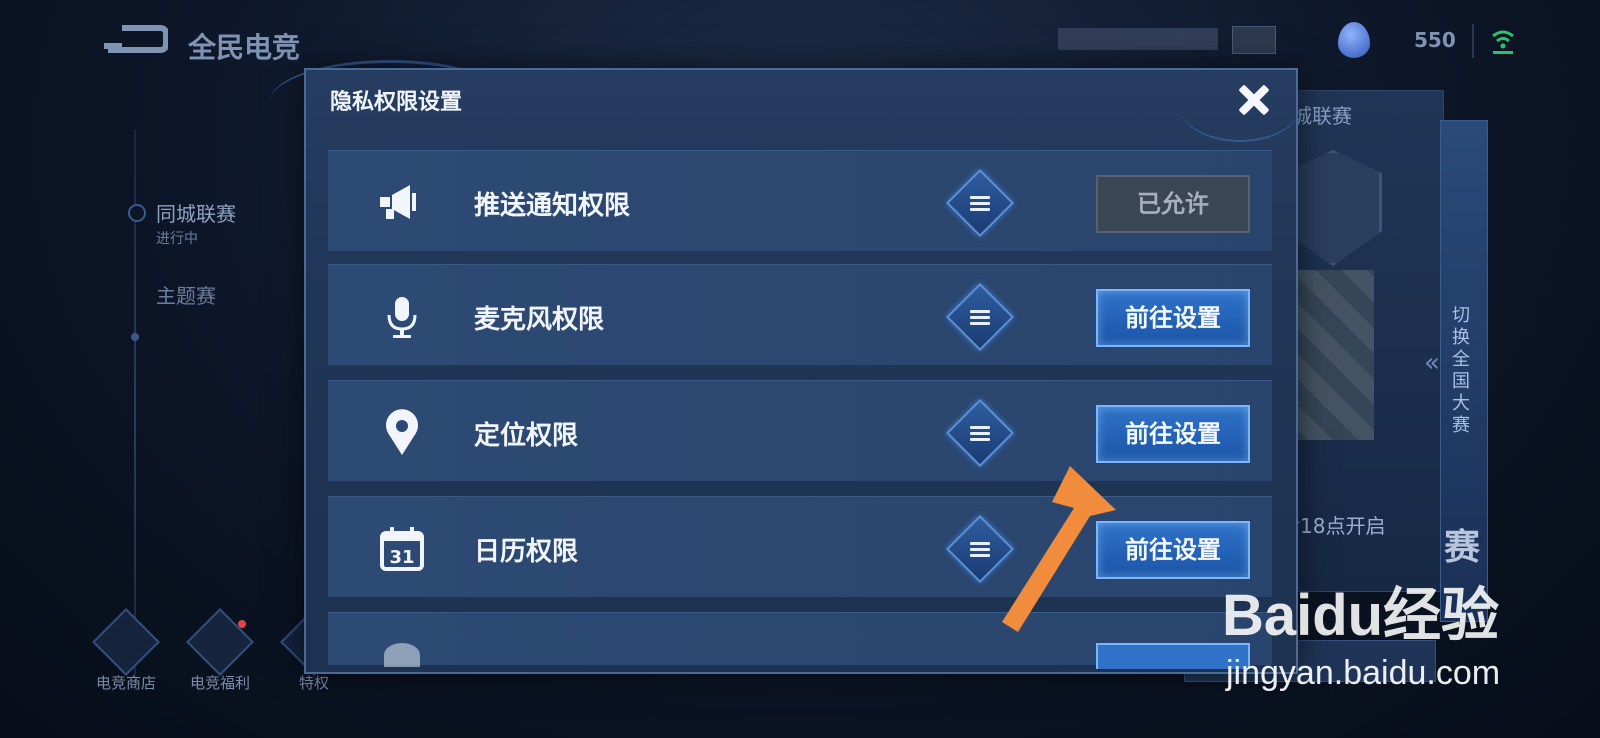 The height and width of the screenshot is (738, 1600). Describe the element at coordinates (800, 640) in the screenshot. I see `permission-row-partial` at that location.